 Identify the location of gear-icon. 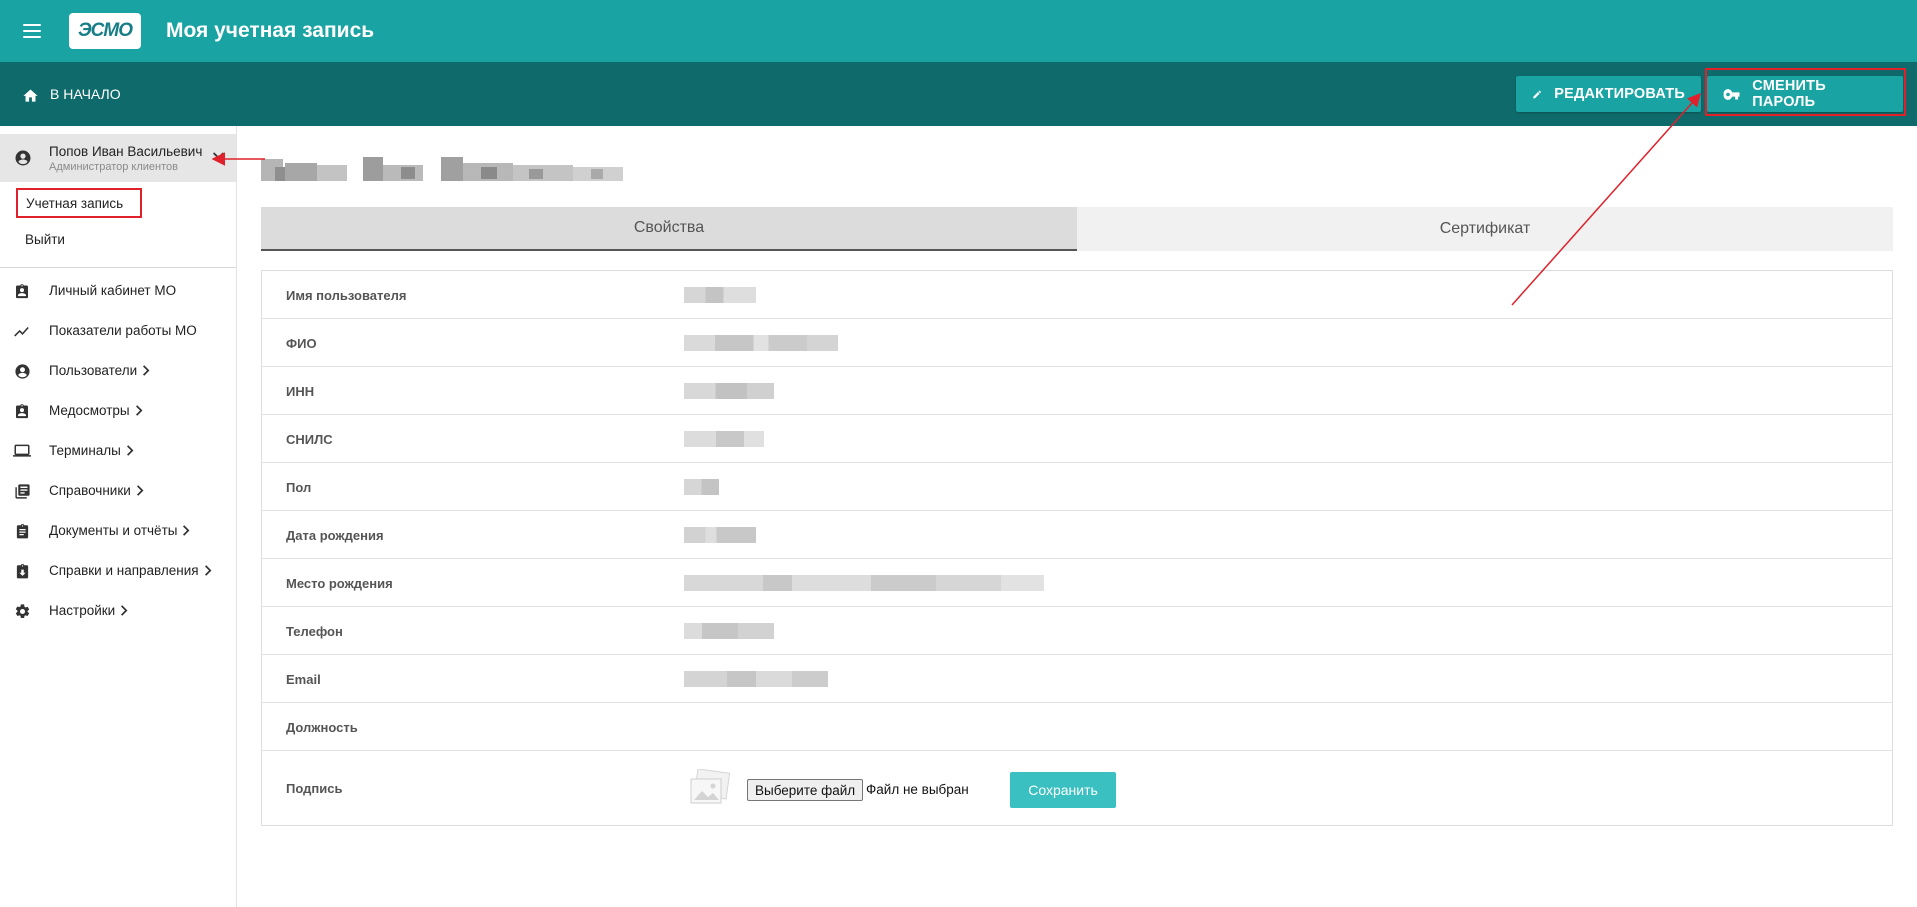
(22, 611).